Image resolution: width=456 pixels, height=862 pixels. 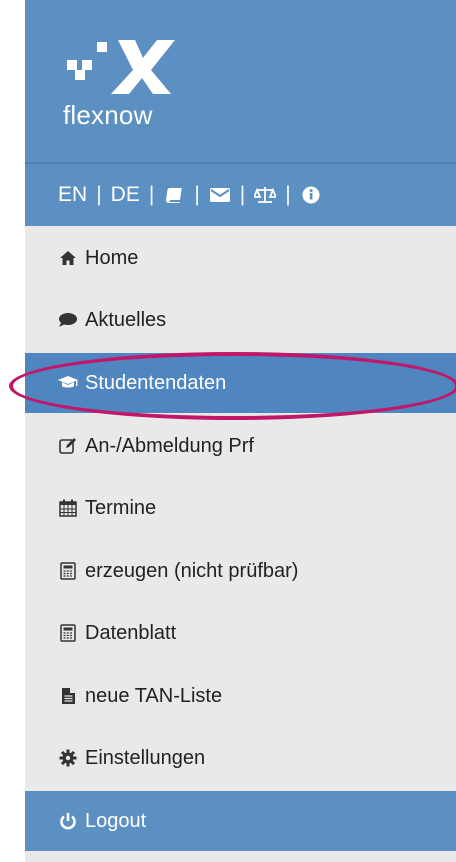 What do you see at coordinates (240, 633) in the screenshot?
I see `menu-item-datenblatt: Datenblatt` at bounding box center [240, 633].